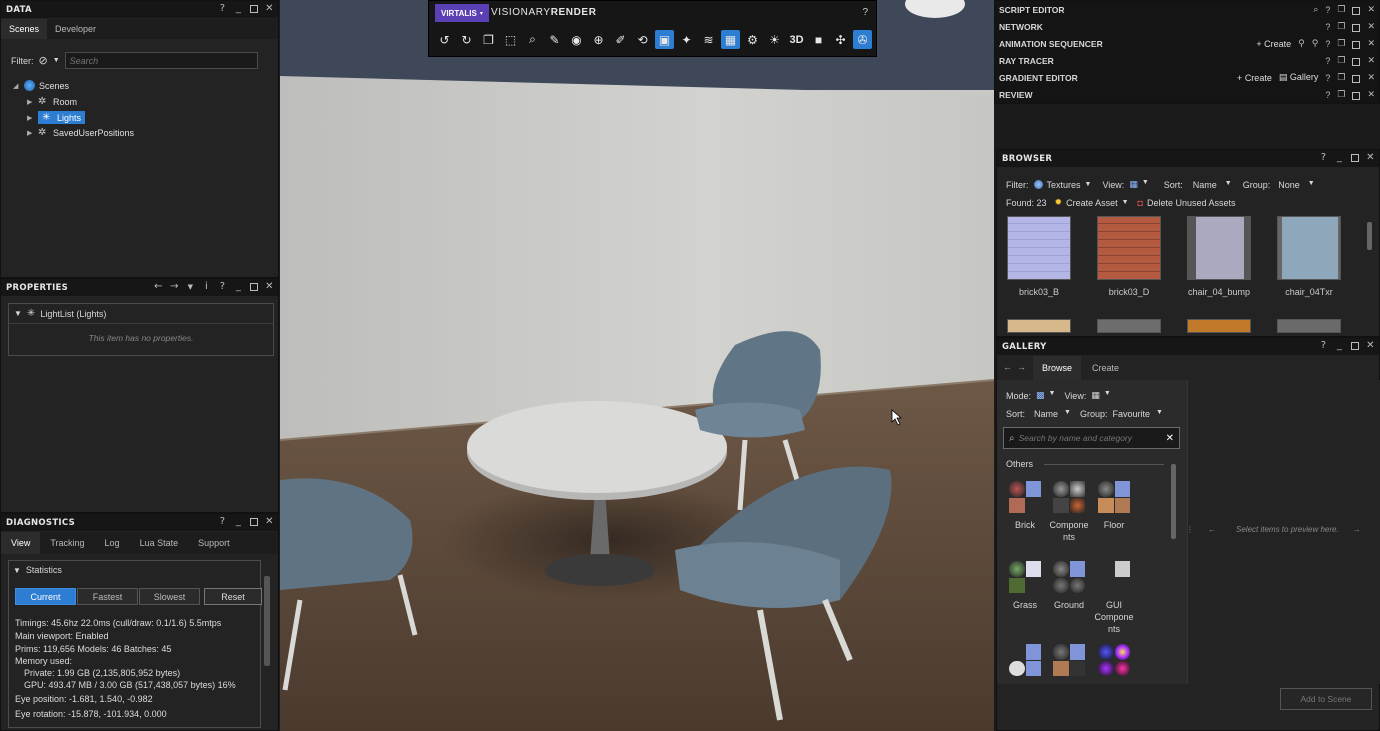 This screenshot has height=731, width=1380. I want to click on tab-developer: Developer, so click(75, 29).